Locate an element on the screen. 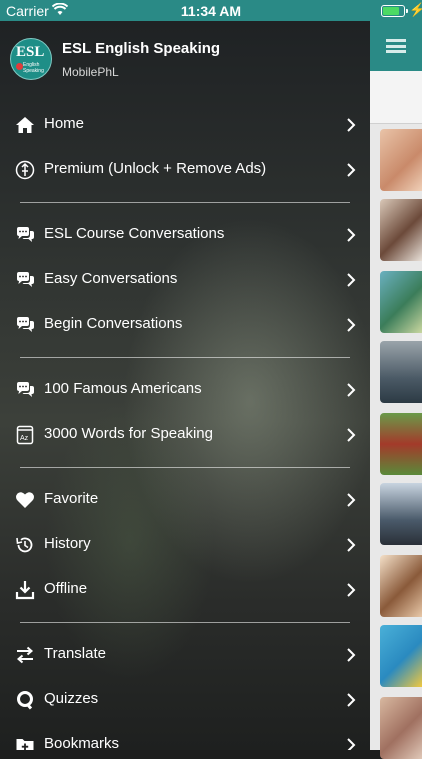 This screenshot has width=422, height=759. menu-item-premium-unlock-remove-ads: Premium (Unlock + Remove Ads) is located at coordinates (185, 170).